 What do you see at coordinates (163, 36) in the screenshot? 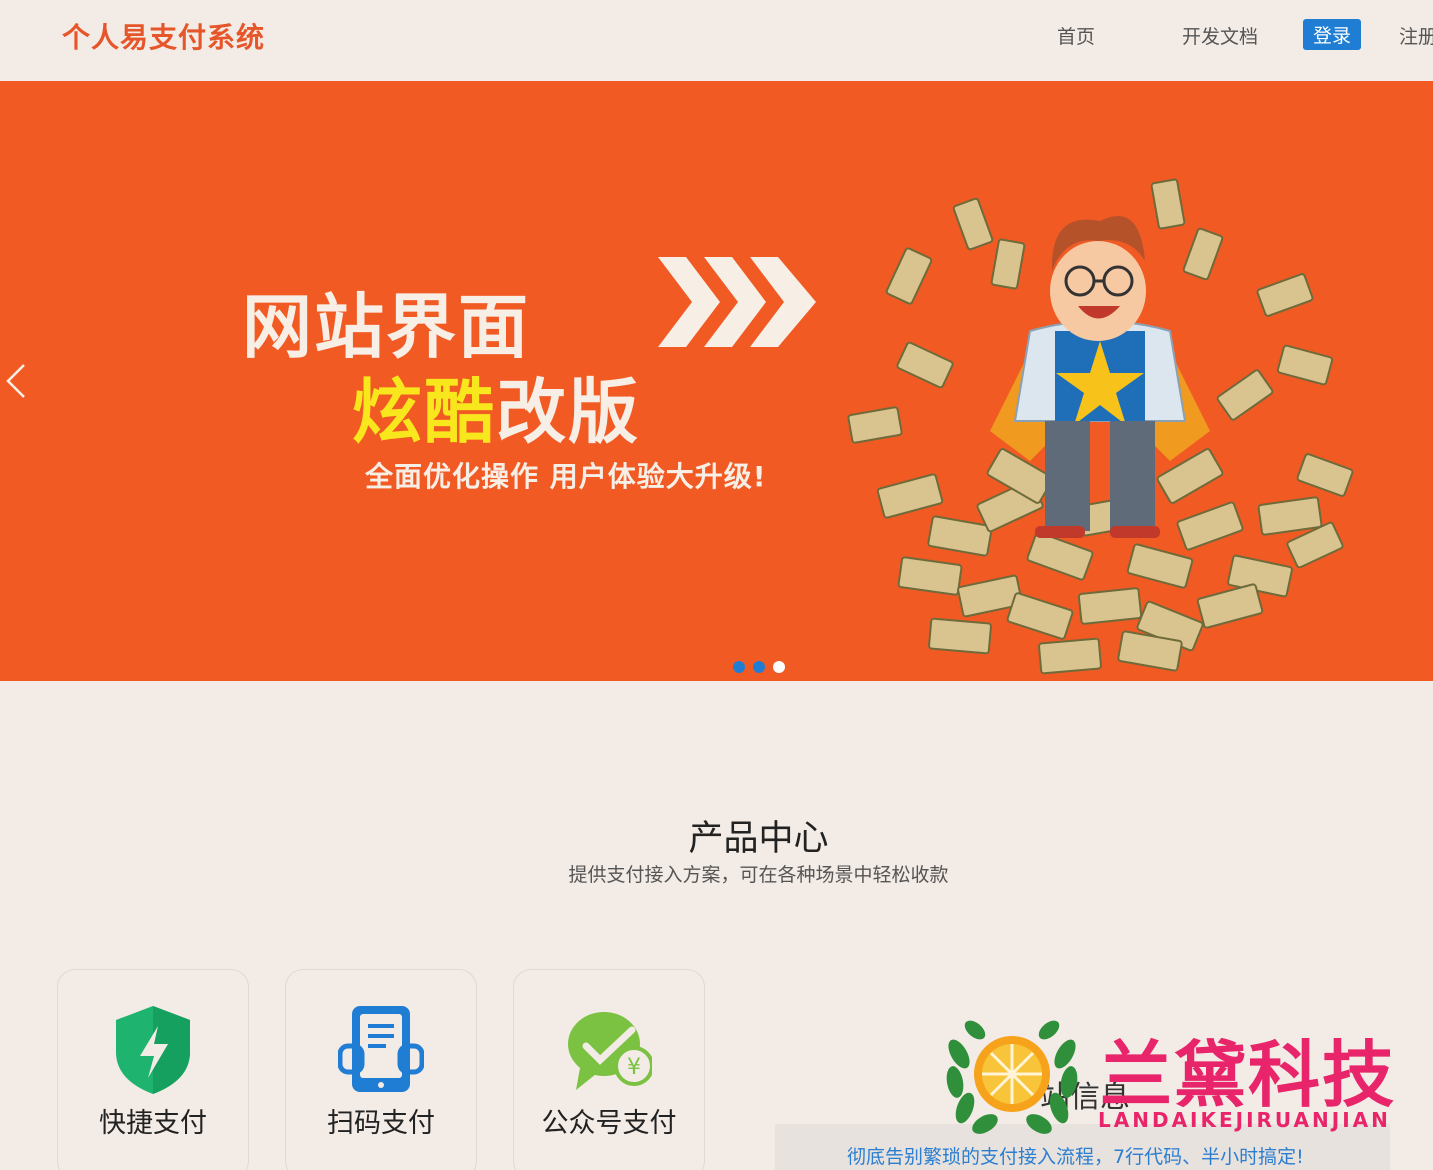
I see `site-logo: 个人易支付系统` at bounding box center [163, 36].